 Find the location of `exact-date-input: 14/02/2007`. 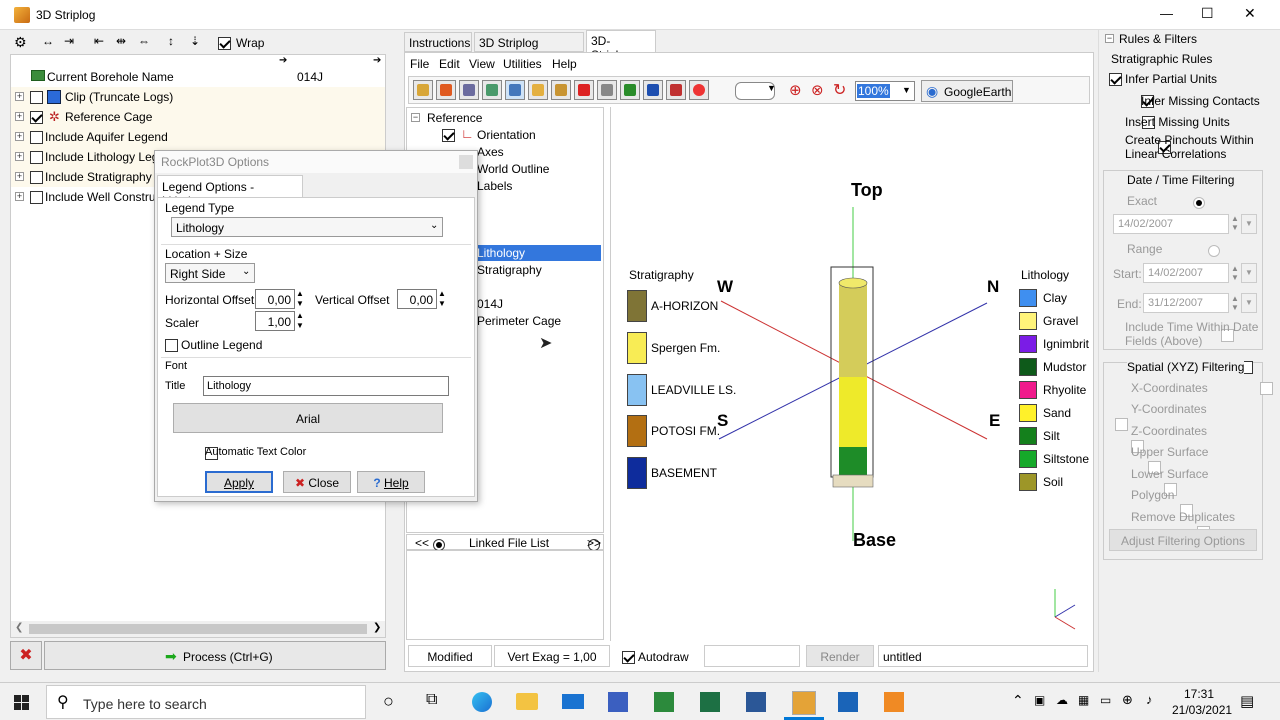

exact-date-input: 14/02/2007 is located at coordinates (1171, 224).